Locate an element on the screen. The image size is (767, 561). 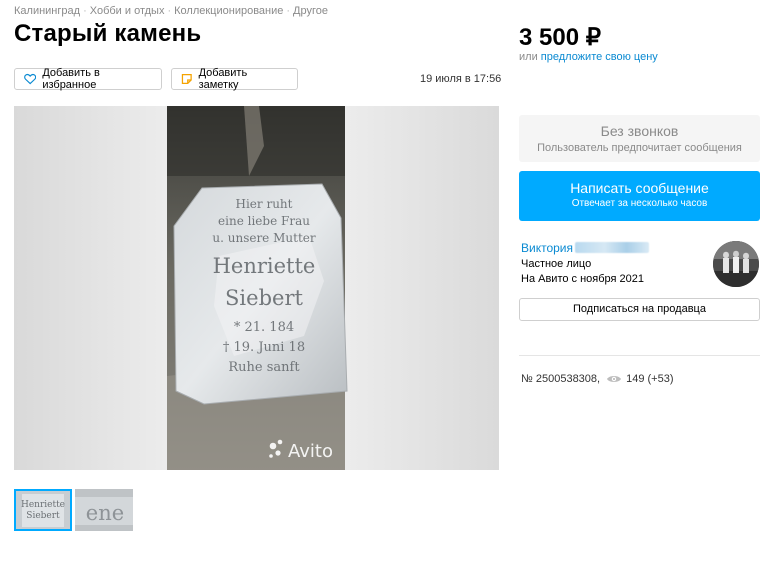
subscribe-seller-button: Подписаться на продавца is located at coordinates (639, 309).